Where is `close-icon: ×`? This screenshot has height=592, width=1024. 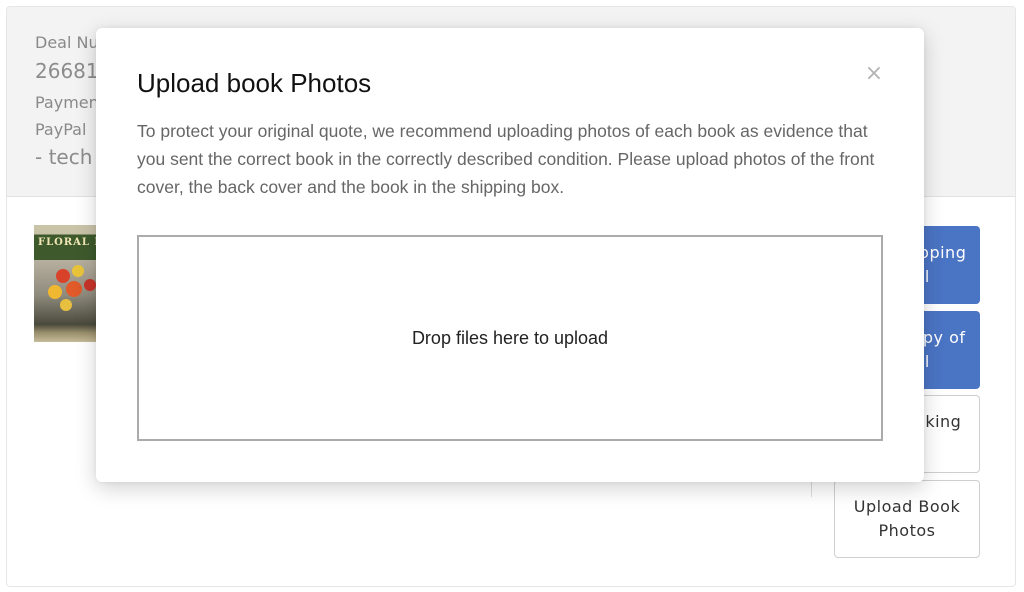
close-icon: × is located at coordinates (874, 74).